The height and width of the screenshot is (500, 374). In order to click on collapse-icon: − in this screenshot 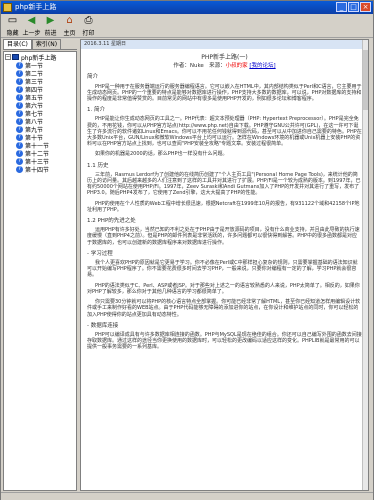, I will do `click(8, 57)`.